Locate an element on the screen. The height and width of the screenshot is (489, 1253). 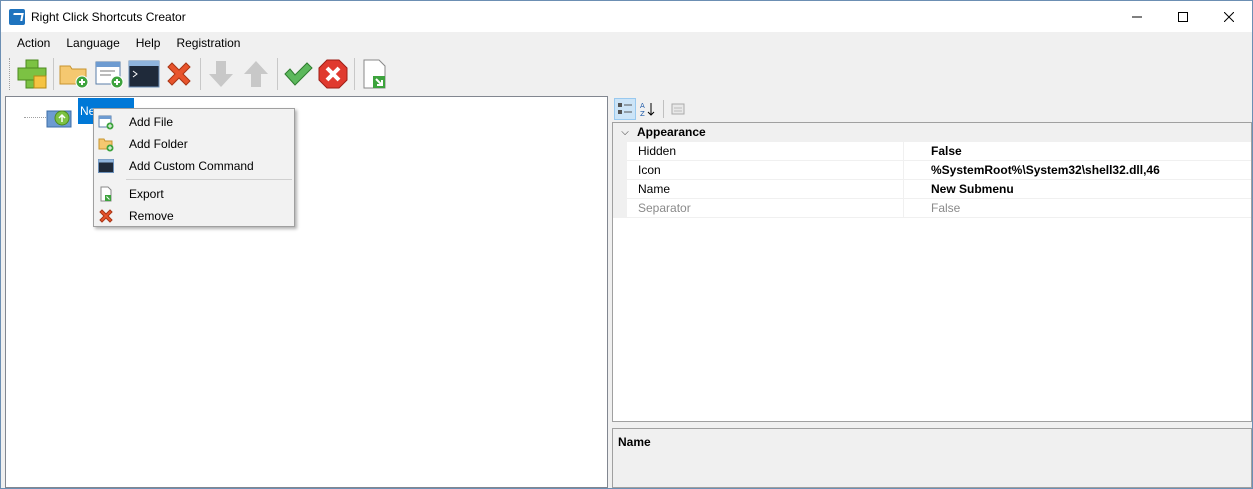
svg-text: A is located at coordinates (642, 106).